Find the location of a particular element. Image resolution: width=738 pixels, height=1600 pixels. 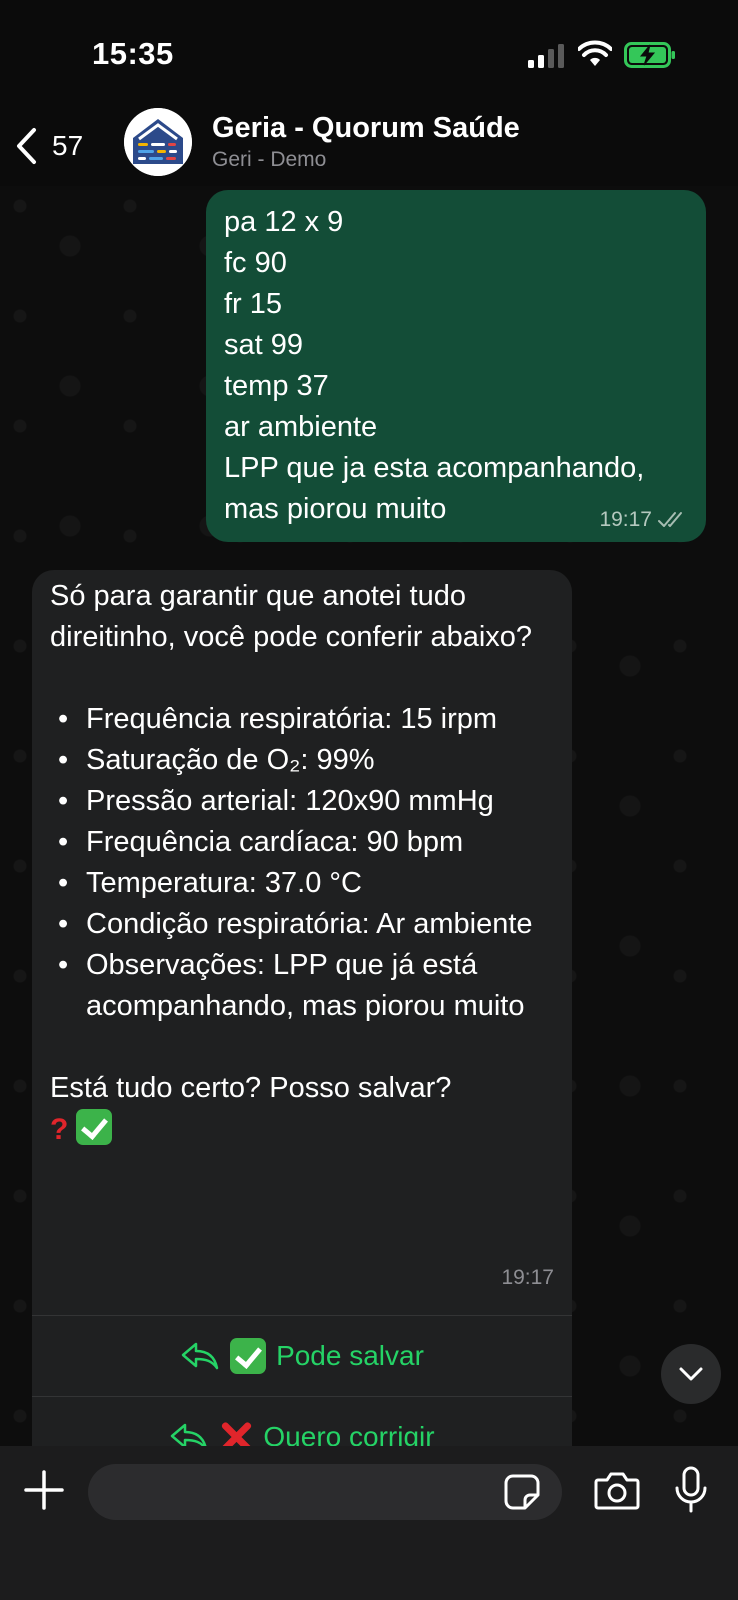

message-line: sat 99 is located at coordinates (263, 345).